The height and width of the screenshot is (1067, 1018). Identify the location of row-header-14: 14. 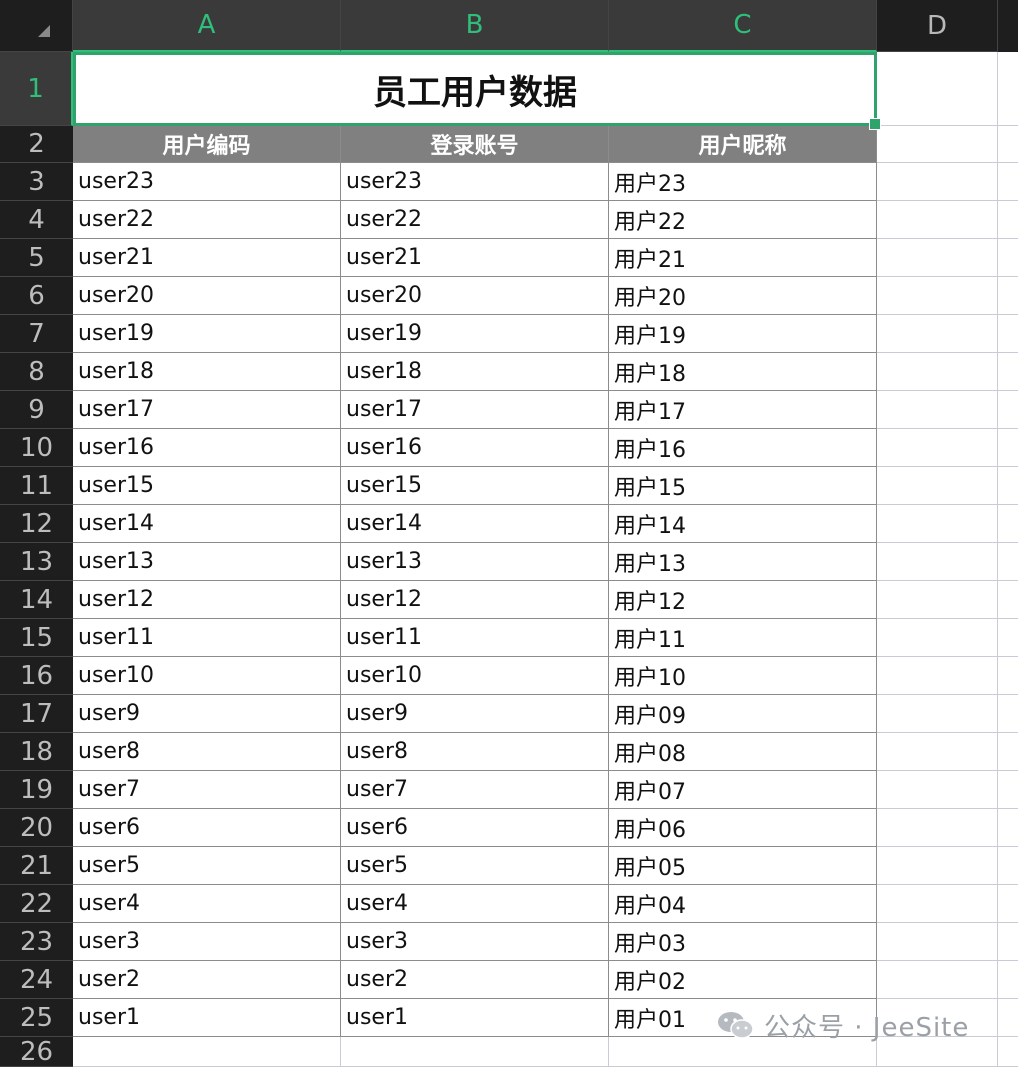
(36, 600).